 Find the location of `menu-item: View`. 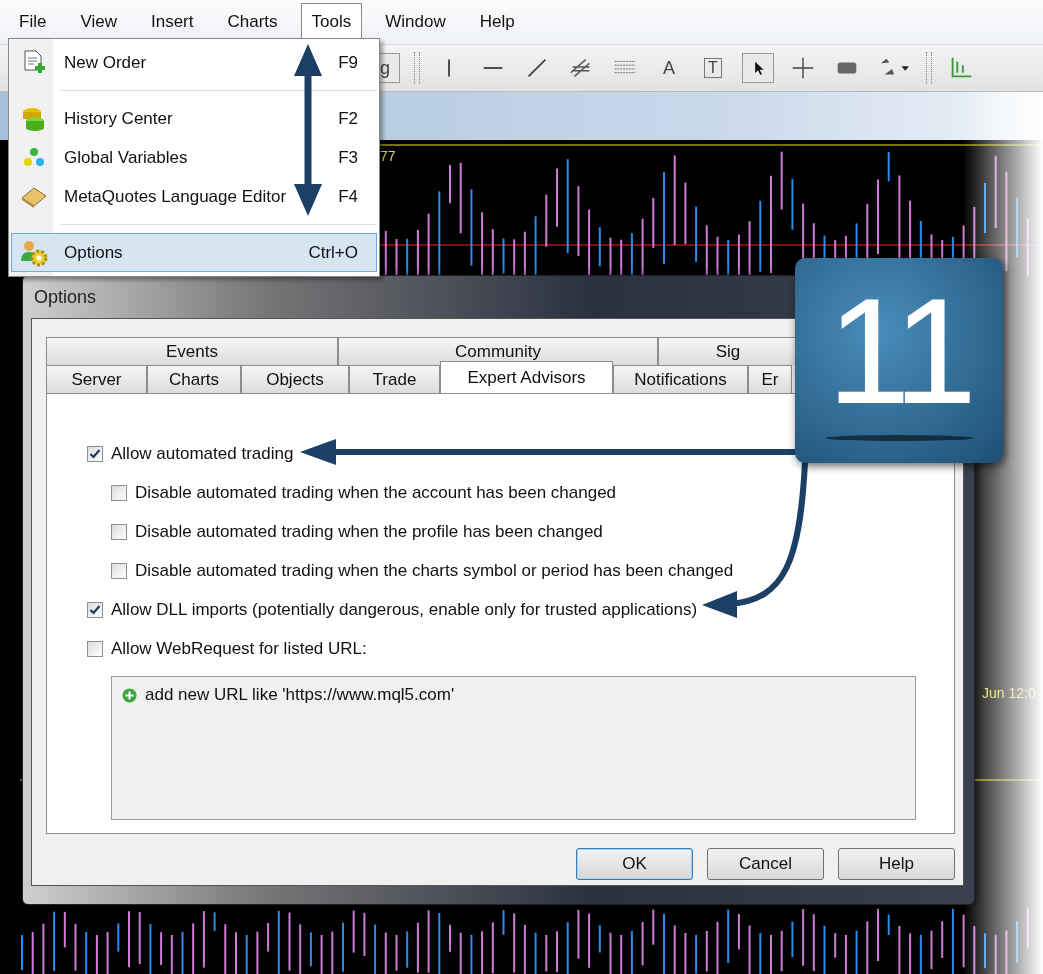

menu-item: View is located at coordinates (98, 22).